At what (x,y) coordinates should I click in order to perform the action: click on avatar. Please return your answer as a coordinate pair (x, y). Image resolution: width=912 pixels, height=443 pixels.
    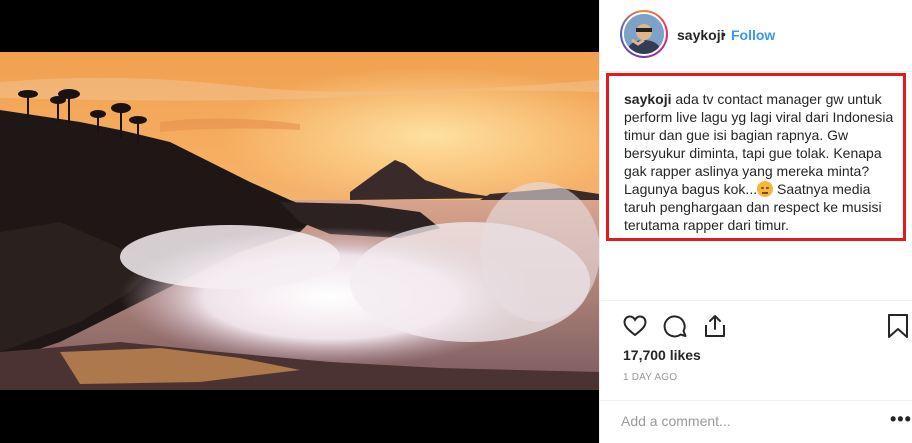
    Looking at the image, I should click on (644, 34).